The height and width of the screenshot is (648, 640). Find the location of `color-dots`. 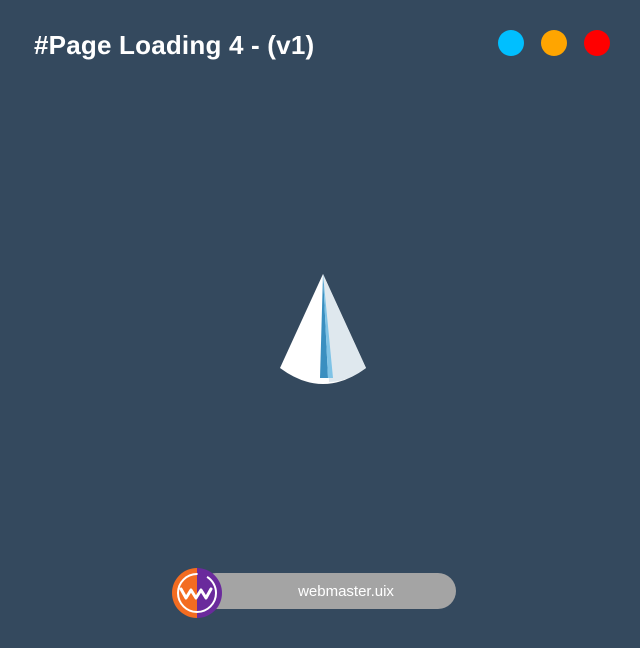

color-dots is located at coordinates (554, 43).